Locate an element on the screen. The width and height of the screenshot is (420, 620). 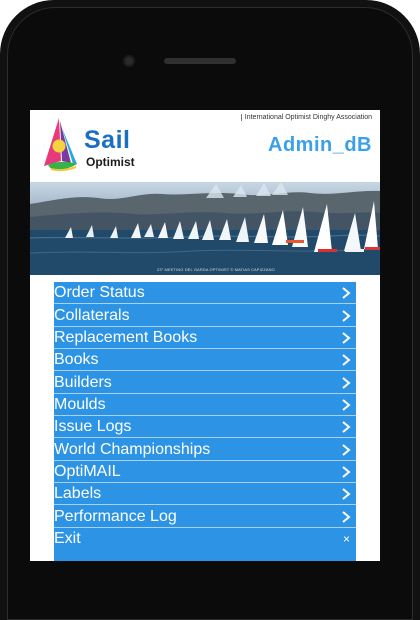
menu-item-label: Builders is located at coordinates (83, 382).